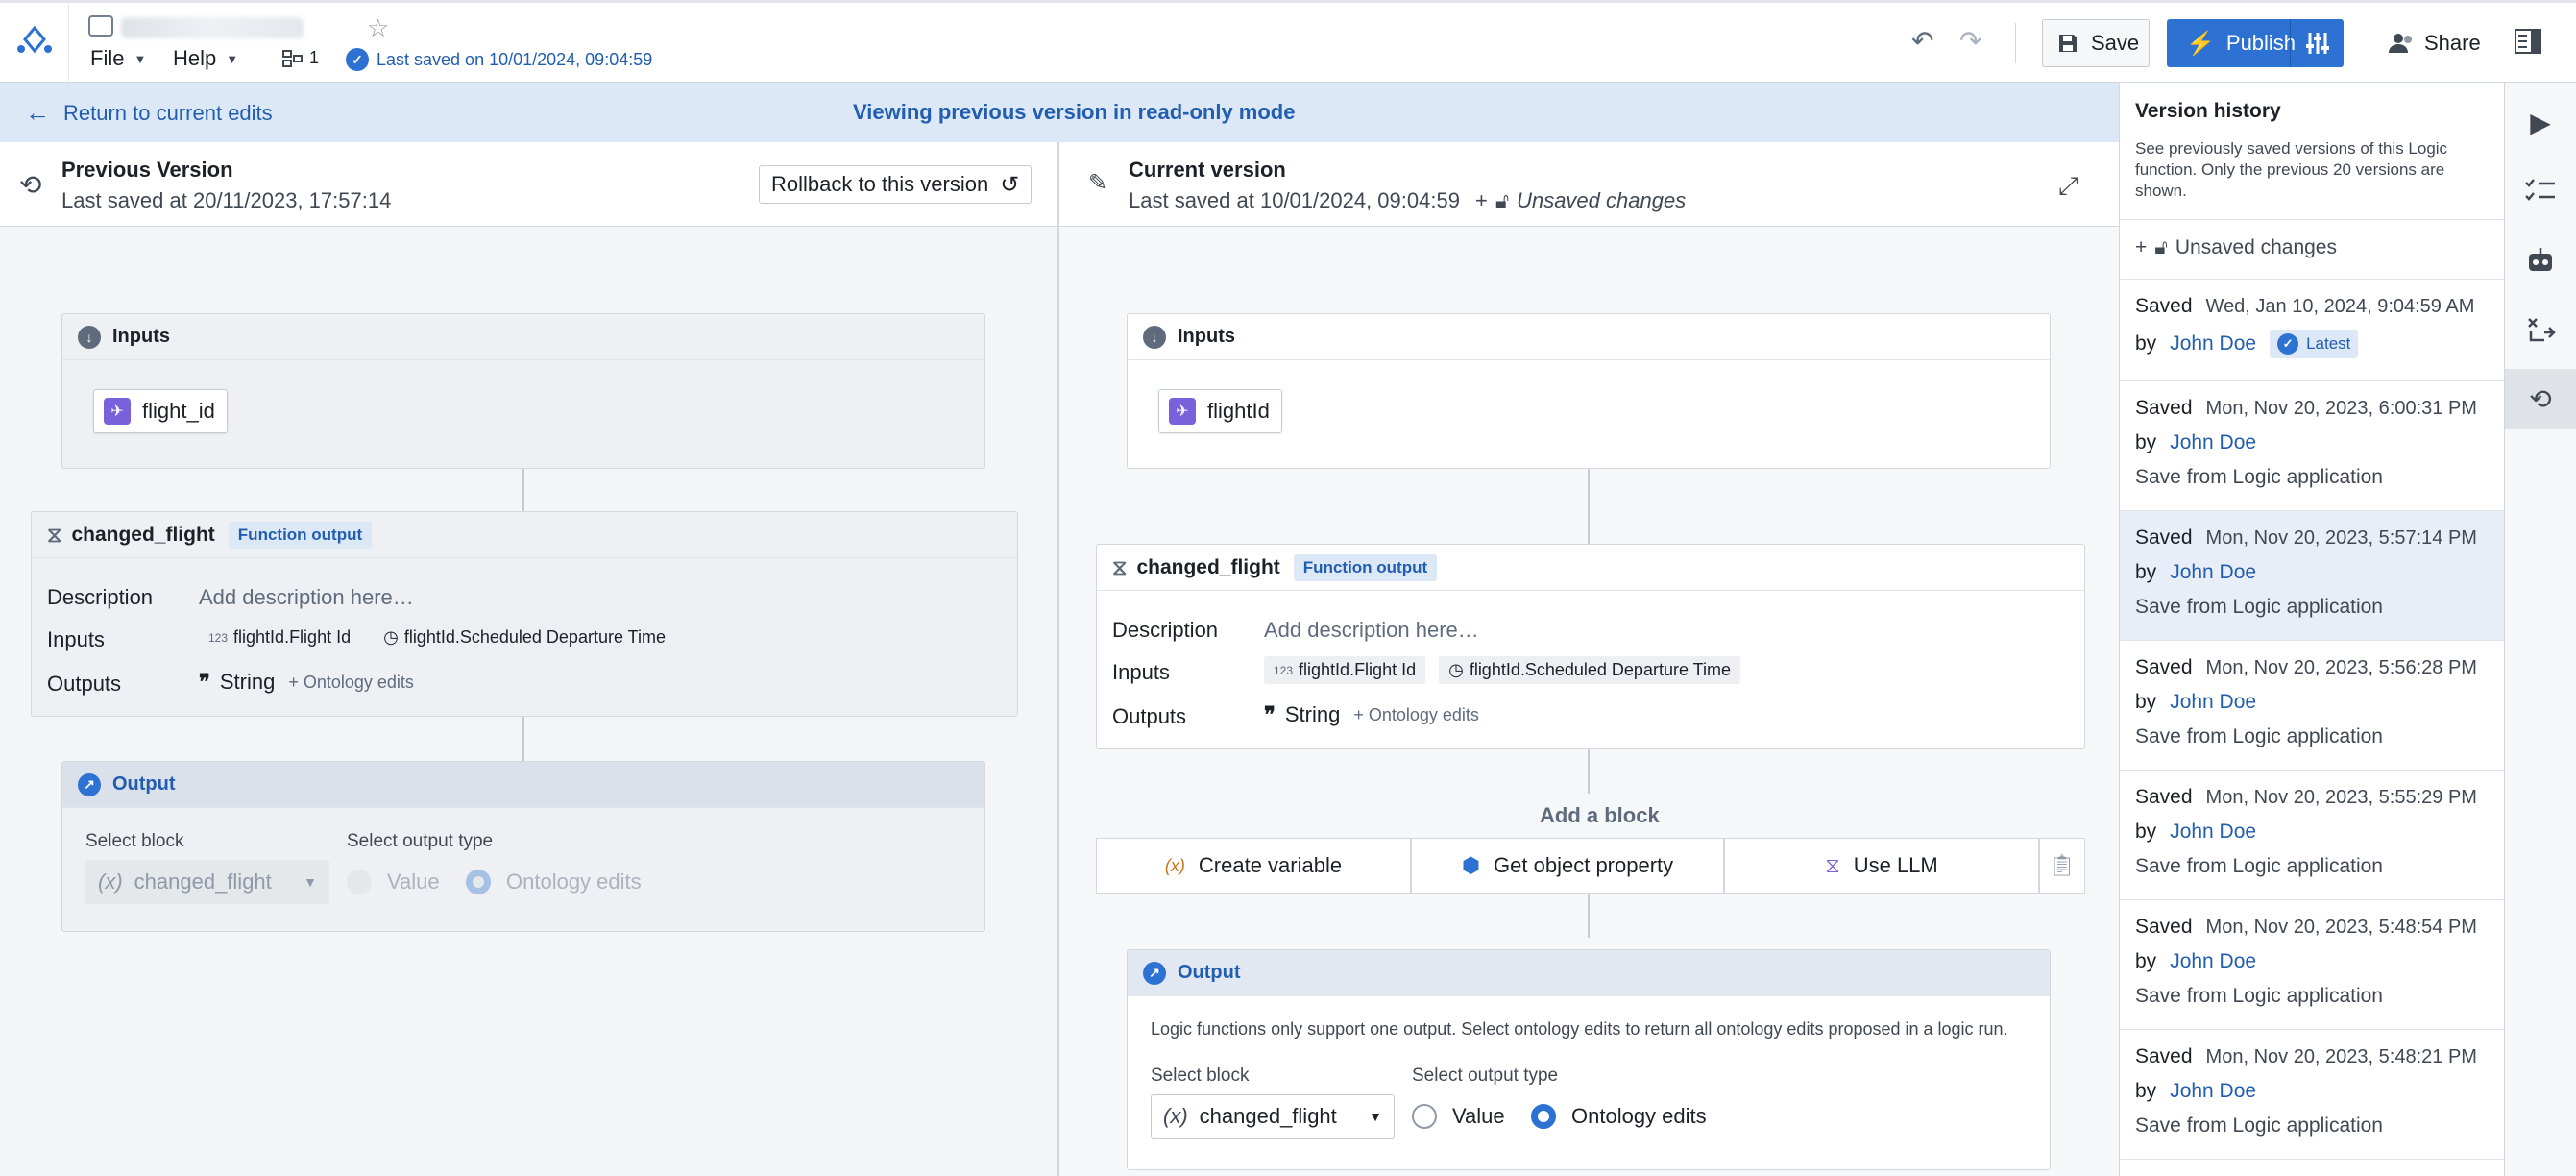  Describe the element at coordinates (2540, 191) in the screenshot. I see `checklist-icon` at that location.